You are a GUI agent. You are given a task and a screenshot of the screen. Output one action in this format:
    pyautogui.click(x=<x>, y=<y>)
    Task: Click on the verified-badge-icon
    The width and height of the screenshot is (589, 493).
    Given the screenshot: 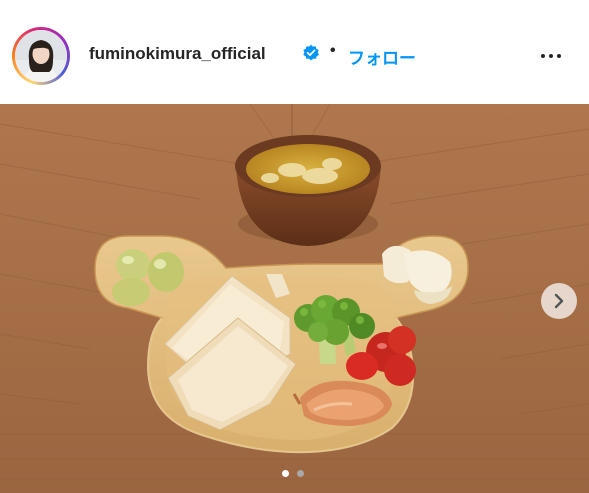 What is the action you would take?
    pyautogui.click(x=311, y=52)
    